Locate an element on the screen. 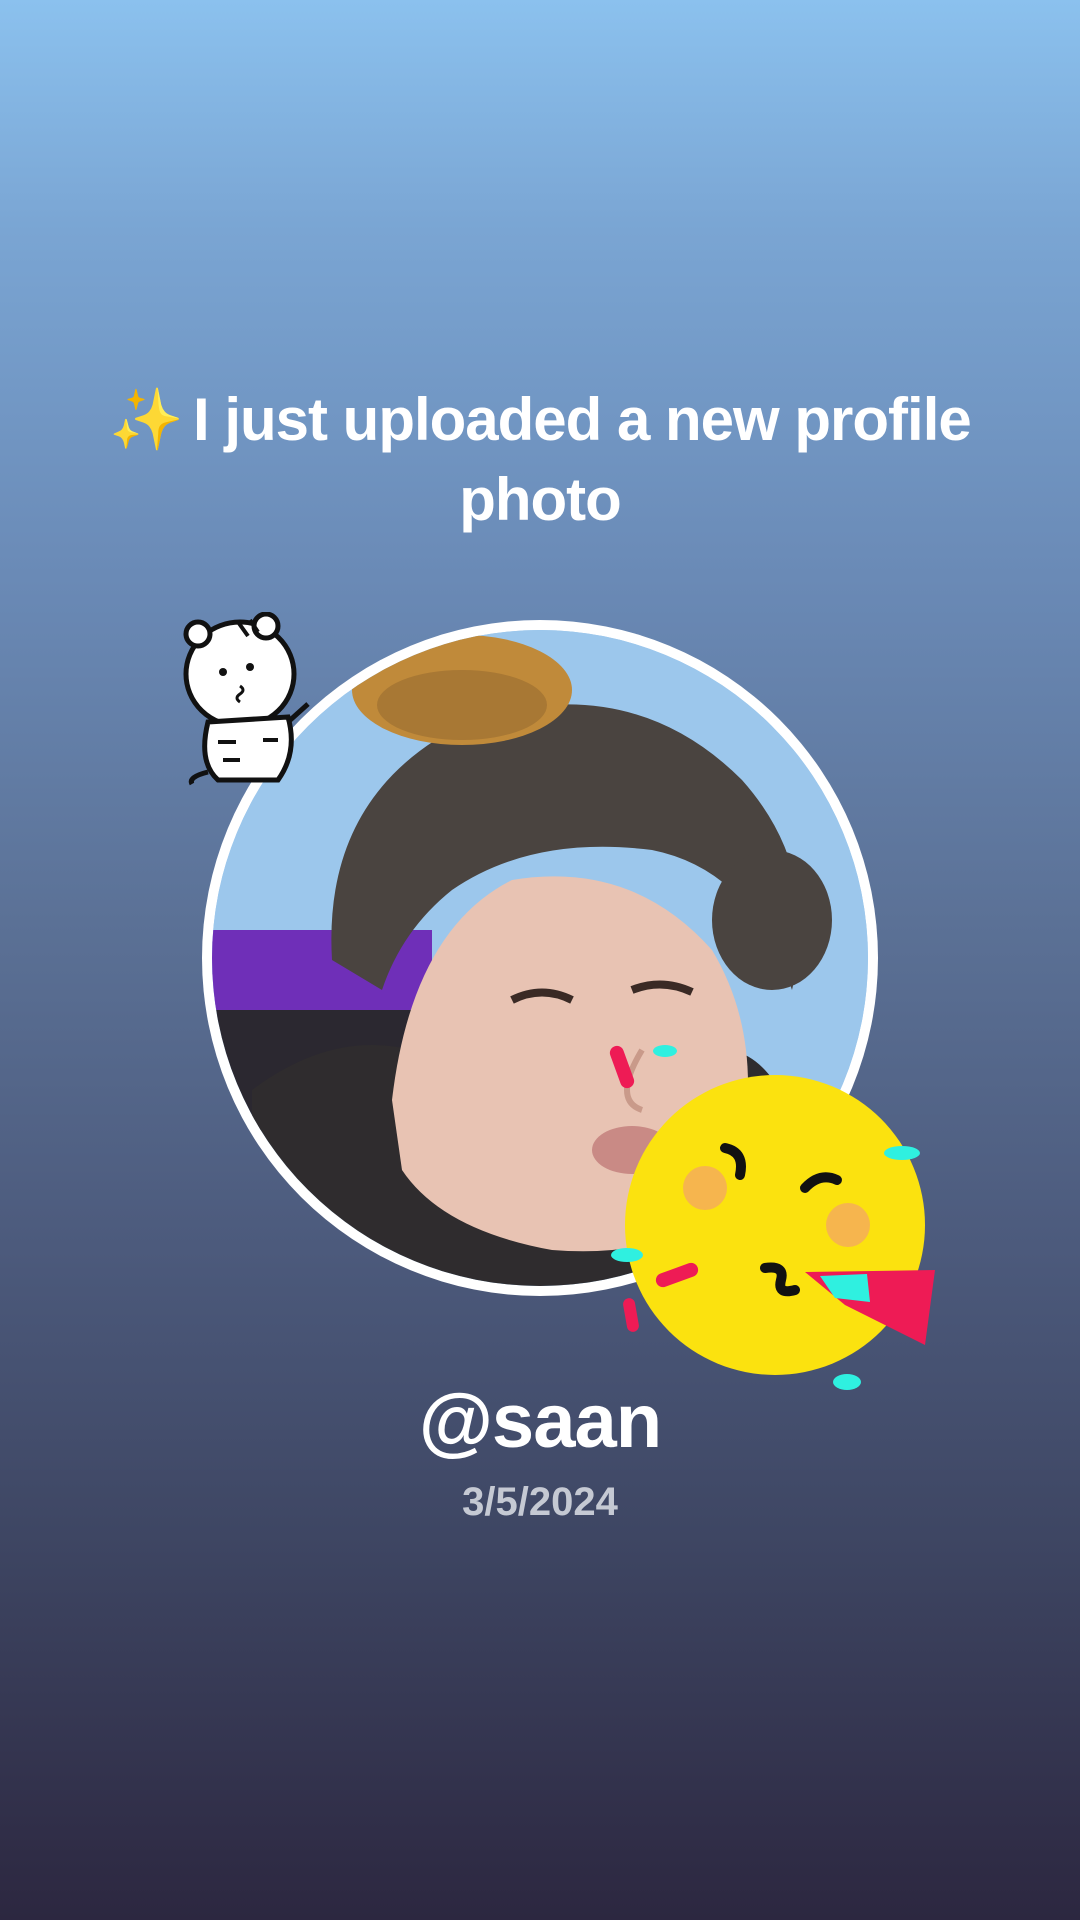  sparkle-icon: ✨ is located at coordinates (146, 419).